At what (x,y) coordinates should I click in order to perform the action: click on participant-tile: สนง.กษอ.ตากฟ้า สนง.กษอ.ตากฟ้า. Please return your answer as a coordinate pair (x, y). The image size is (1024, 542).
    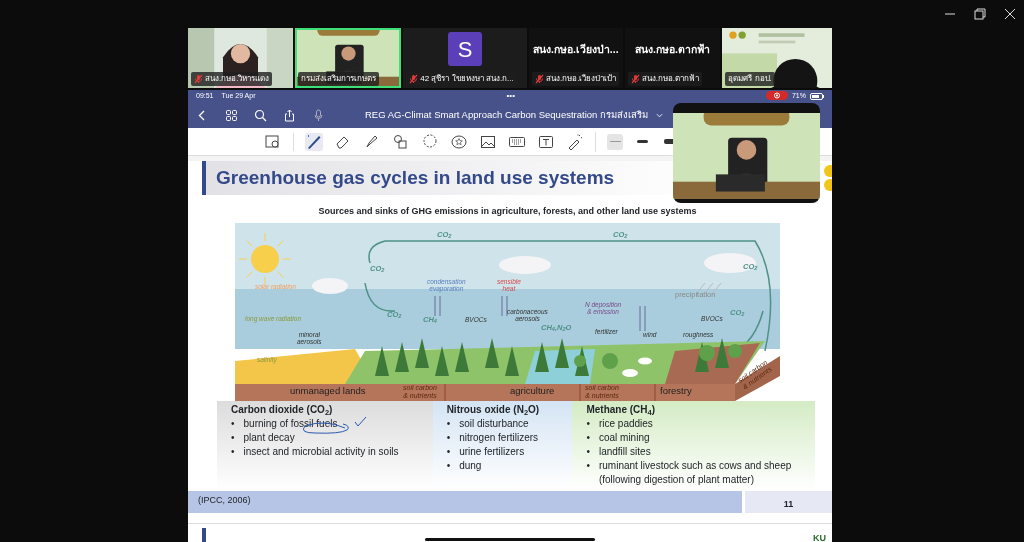
    Looking at the image, I should click on (672, 58).